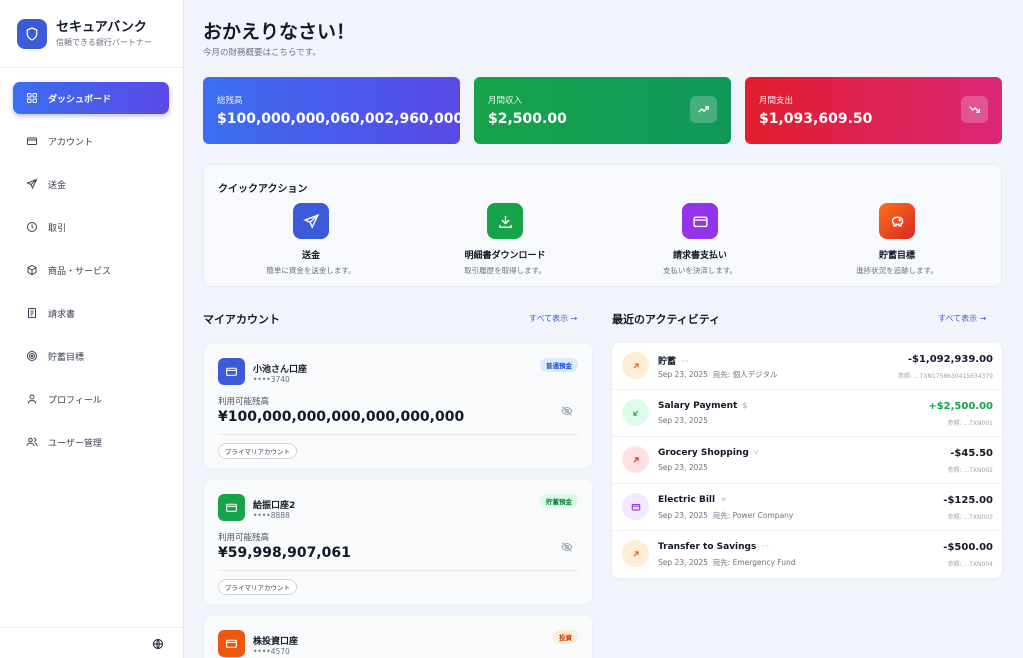 The height and width of the screenshot is (658, 1023). What do you see at coordinates (505, 239) in the screenshot?
I see `quick-action-download-statement: 明細書ダウンロード 取引履歴を取得します。` at bounding box center [505, 239].